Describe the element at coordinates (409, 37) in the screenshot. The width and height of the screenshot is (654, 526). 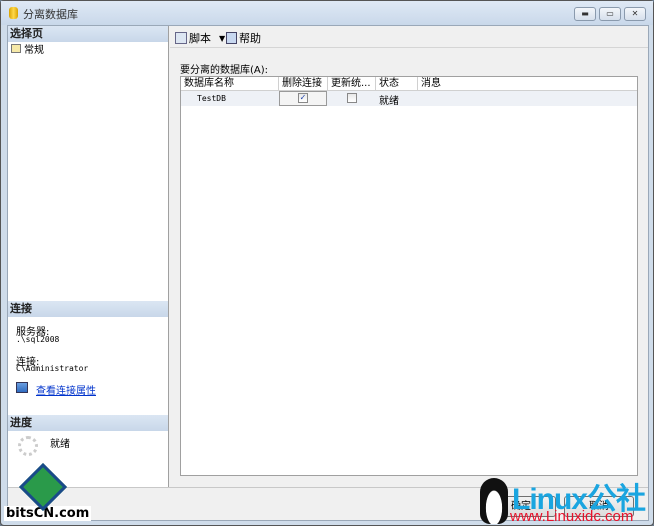
I see `toolbar: 脚本 ▼ 帮助` at that location.